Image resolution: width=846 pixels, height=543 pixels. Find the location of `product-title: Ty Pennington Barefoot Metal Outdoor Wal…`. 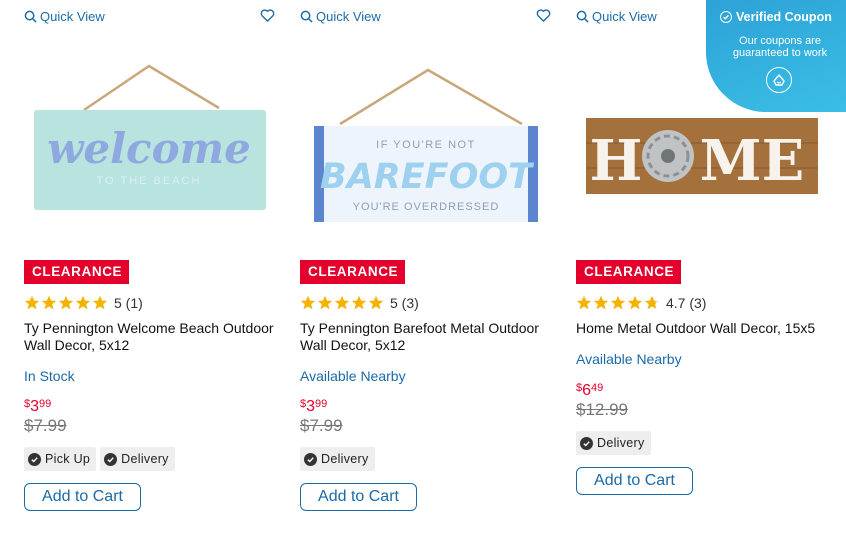

product-title: Ty Pennington Barefoot Metal Outdoor Wal… is located at coordinates (427, 336).